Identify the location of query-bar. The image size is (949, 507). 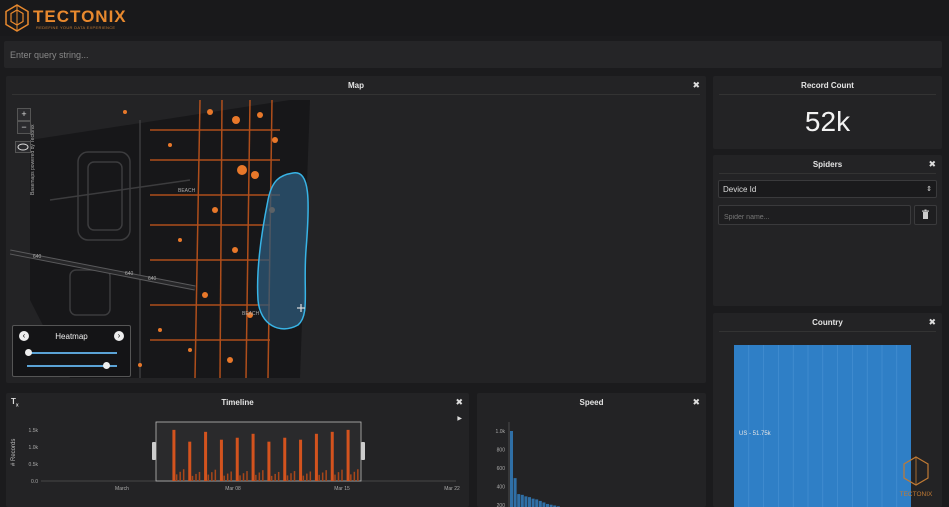
(473, 54).